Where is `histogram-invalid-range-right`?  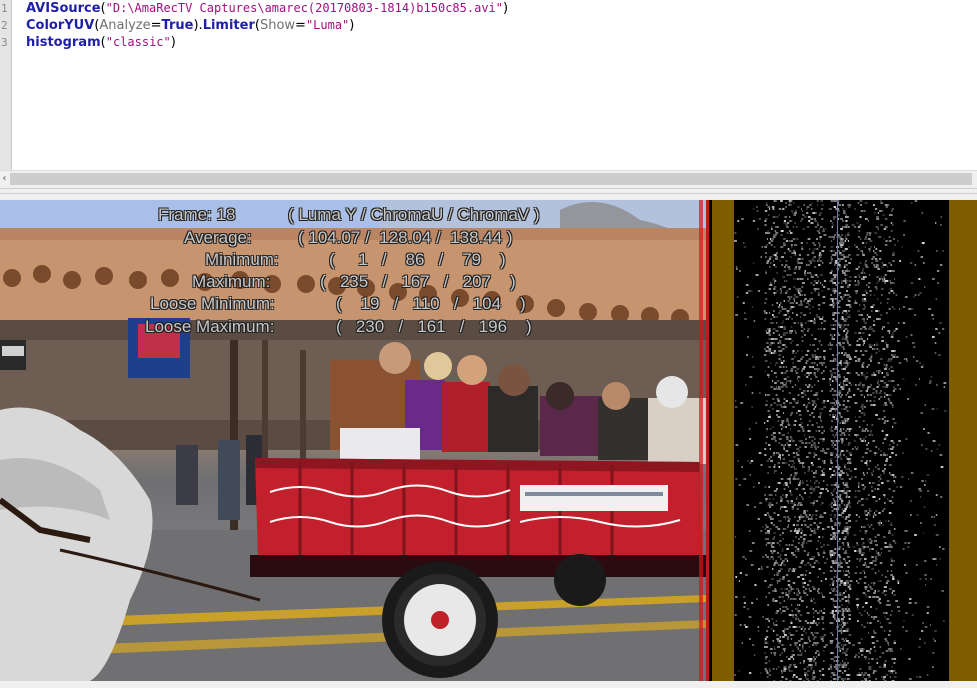
histogram-invalid-range-right is located at coordinates (963, 440).